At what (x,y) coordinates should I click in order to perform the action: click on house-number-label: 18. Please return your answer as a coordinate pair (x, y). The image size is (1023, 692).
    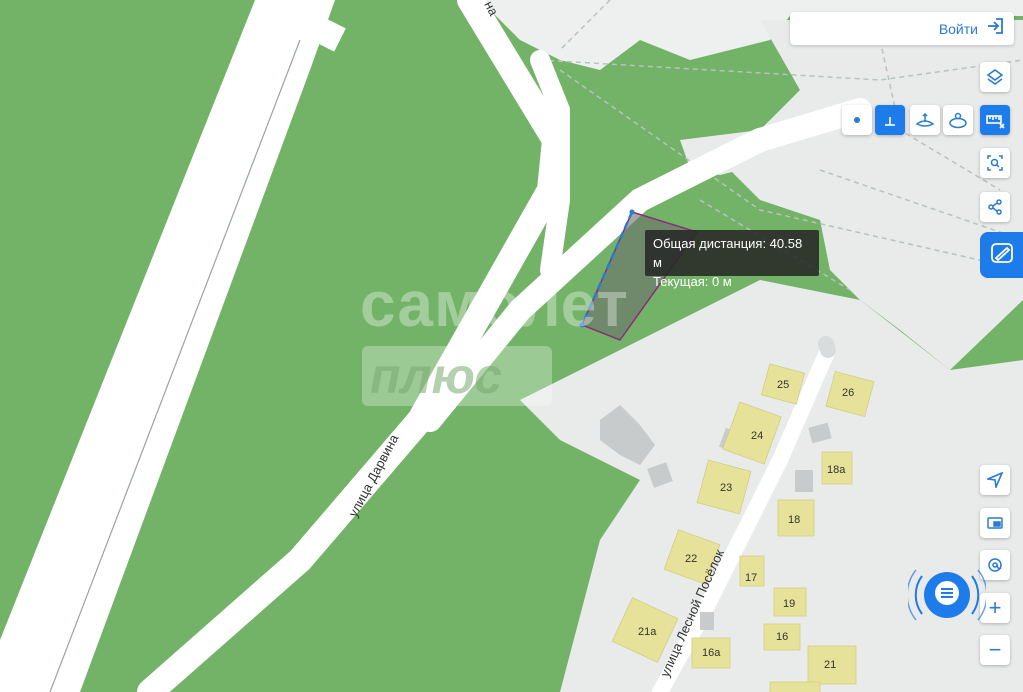
    Looking at the image, I should click on (794, 520).